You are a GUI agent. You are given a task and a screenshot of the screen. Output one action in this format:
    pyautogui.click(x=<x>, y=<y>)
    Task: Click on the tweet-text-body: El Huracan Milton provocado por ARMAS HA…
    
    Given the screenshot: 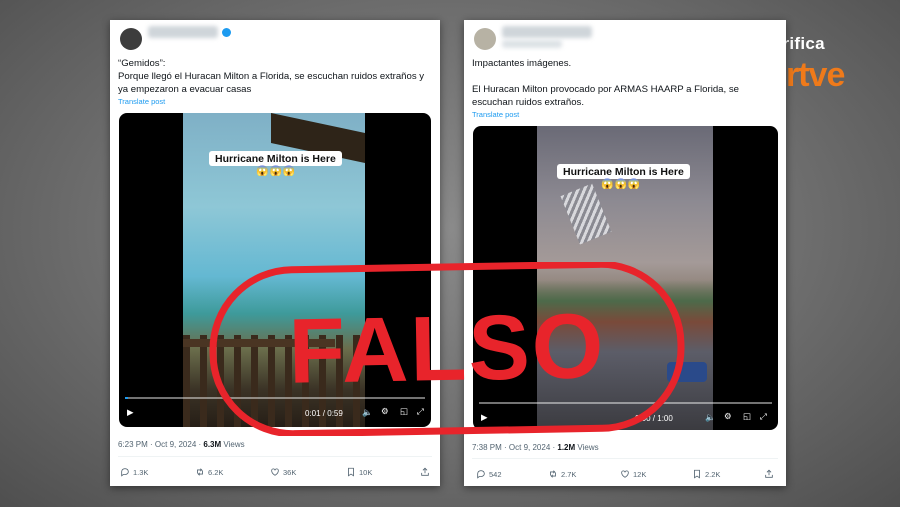 What is the action you would take?
    pyautogui.click(x=605, y=96)
    